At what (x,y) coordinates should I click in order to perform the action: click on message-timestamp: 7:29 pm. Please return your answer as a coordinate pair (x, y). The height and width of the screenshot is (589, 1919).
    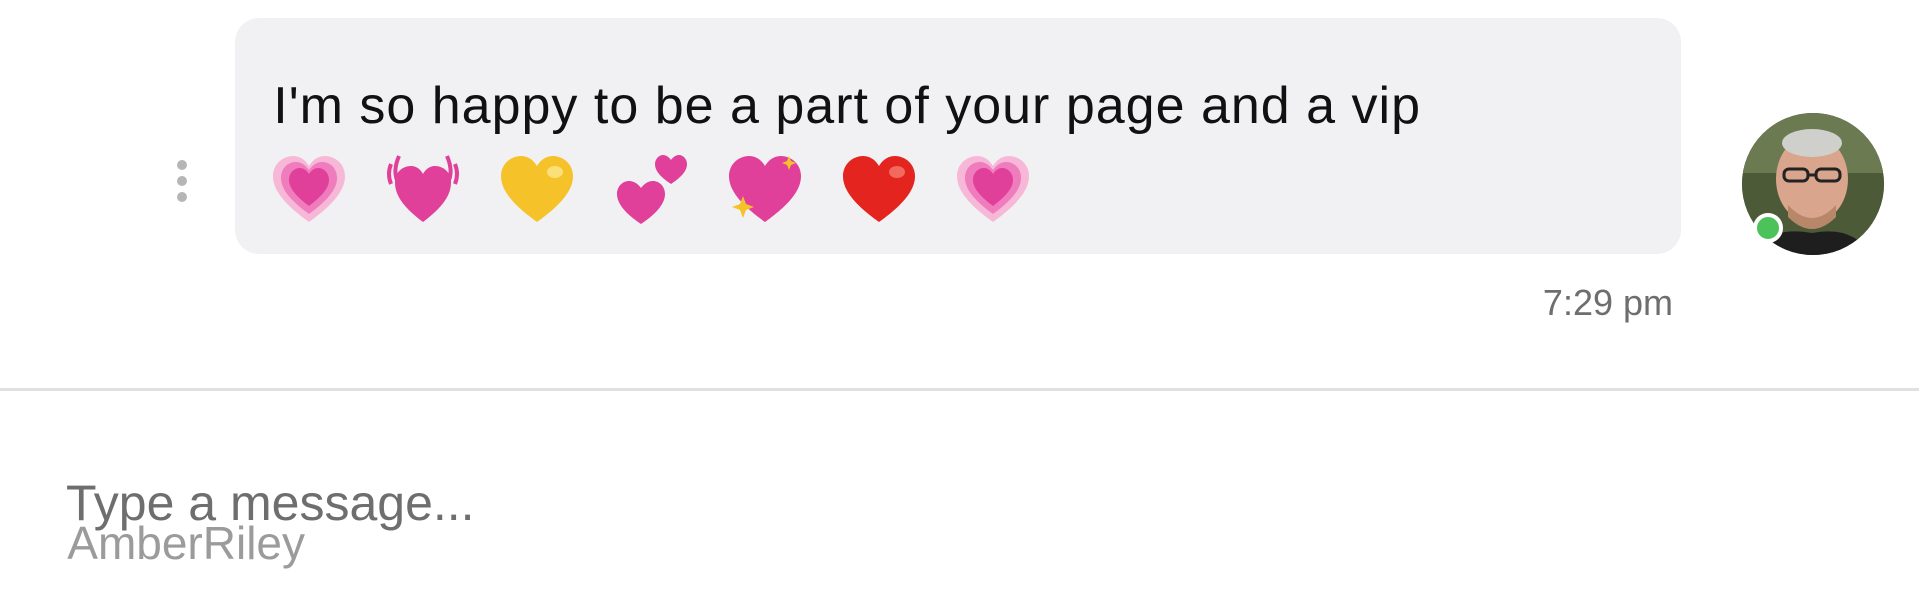
    Looking at the image, I should click on (1607, 302).